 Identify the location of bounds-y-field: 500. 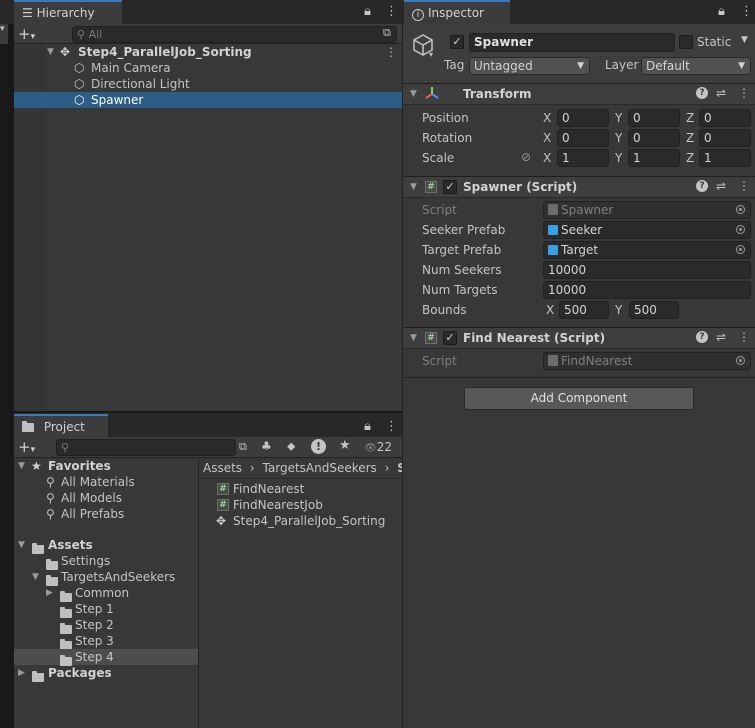
(654, 310).